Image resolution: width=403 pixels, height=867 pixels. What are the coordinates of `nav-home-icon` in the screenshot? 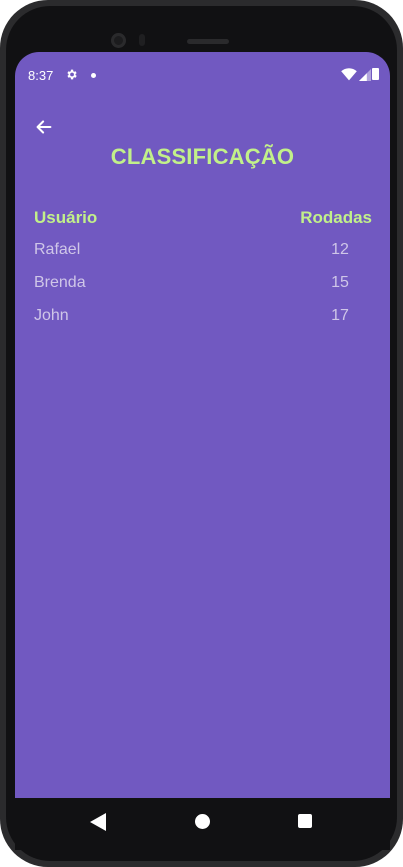 It's located at (202, 821).